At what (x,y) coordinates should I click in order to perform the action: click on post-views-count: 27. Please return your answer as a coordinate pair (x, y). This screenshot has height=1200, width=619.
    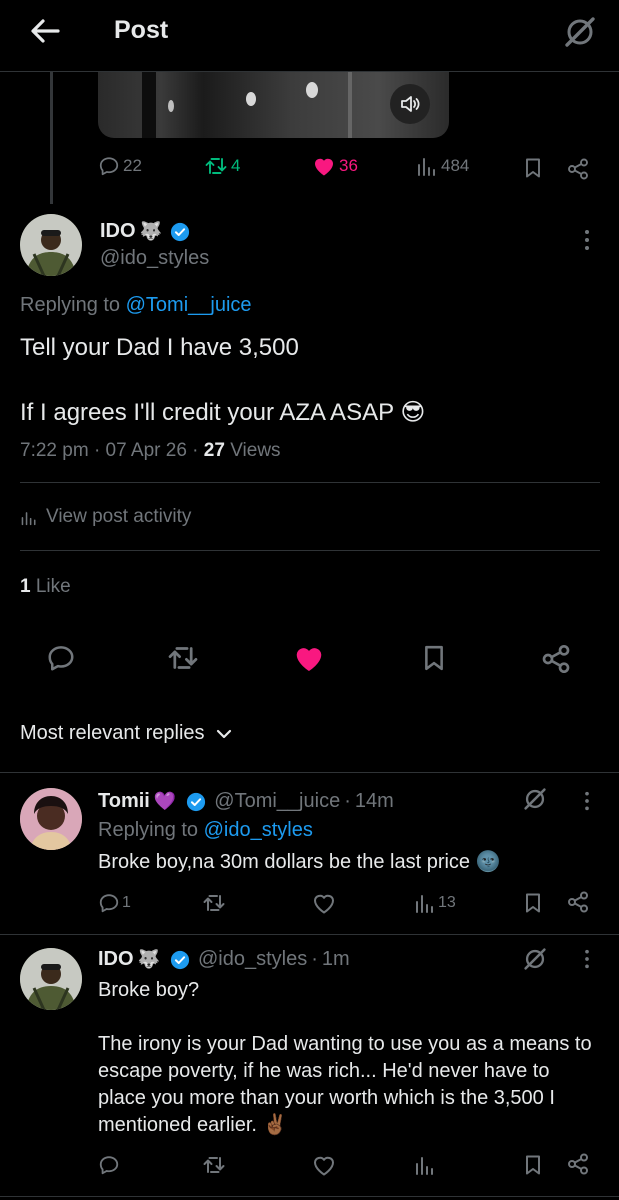
    Looking at the image, I should click on (214, 450).